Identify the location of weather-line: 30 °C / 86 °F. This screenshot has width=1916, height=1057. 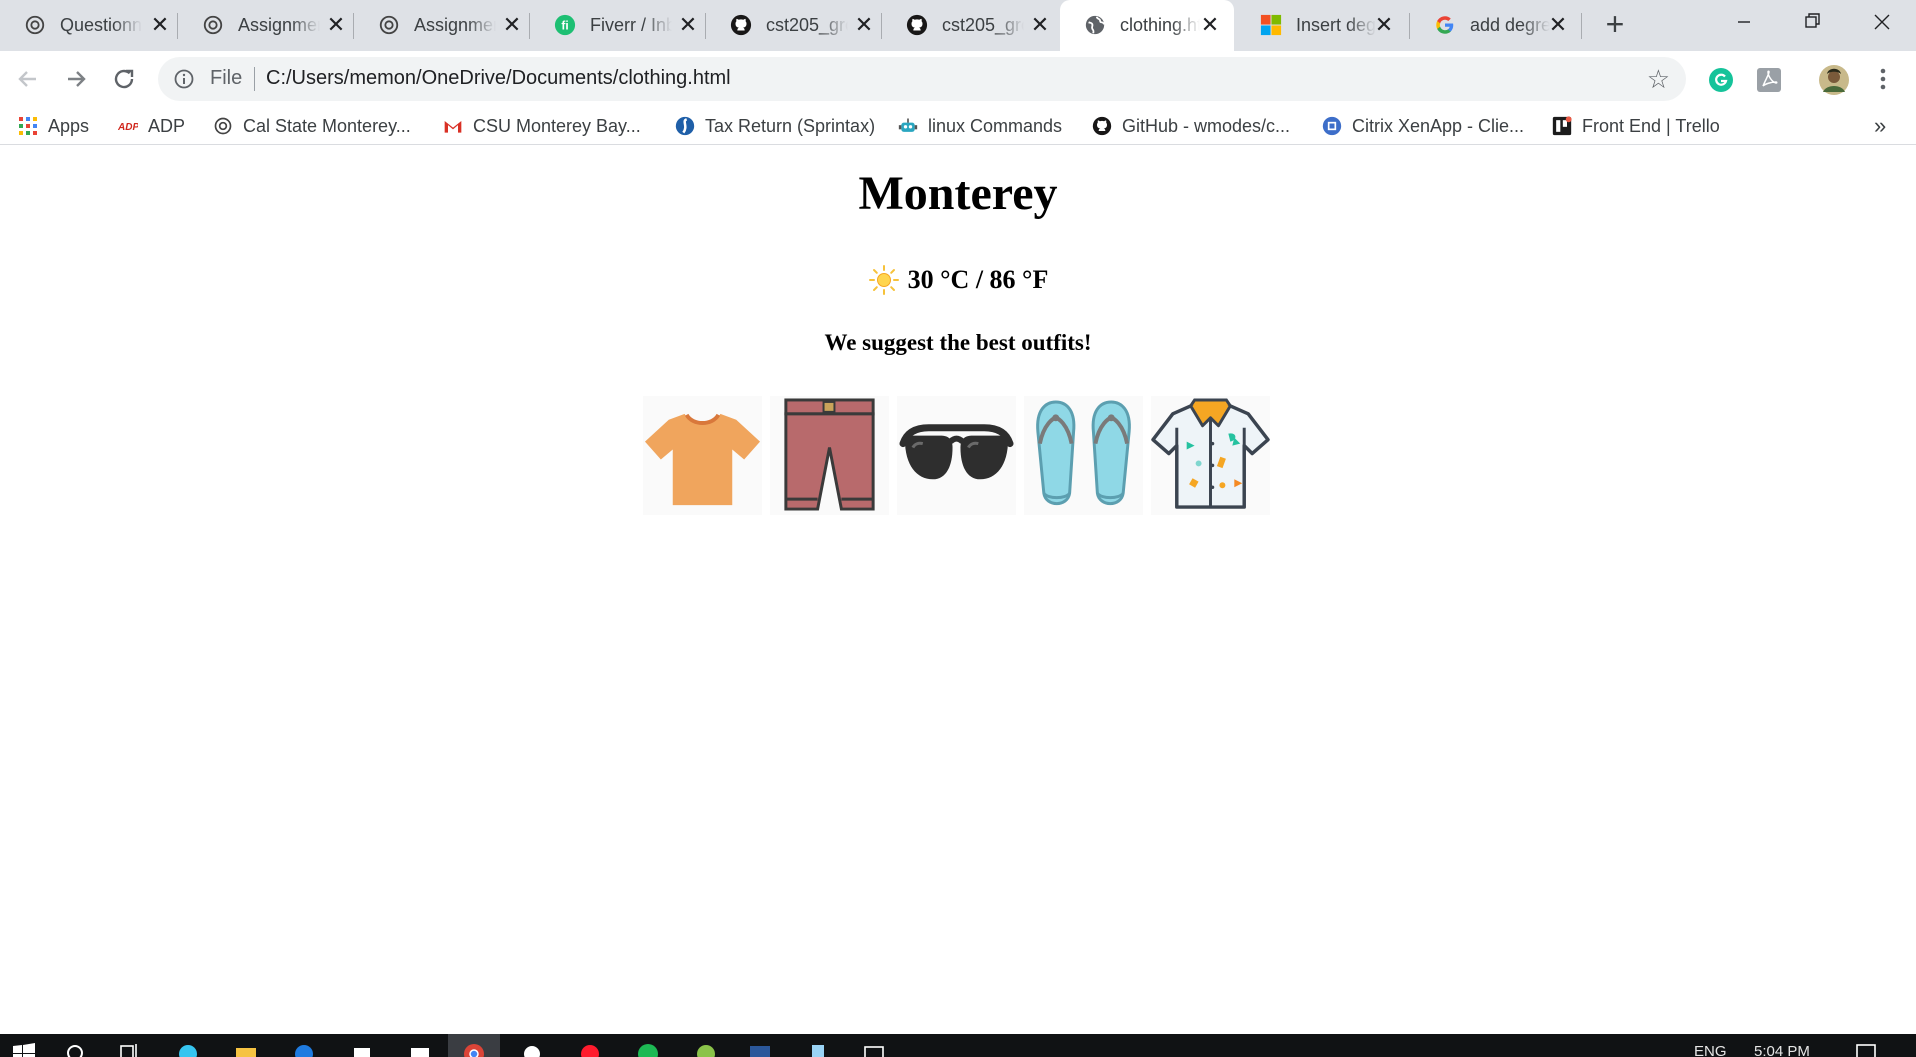
(958, 280).